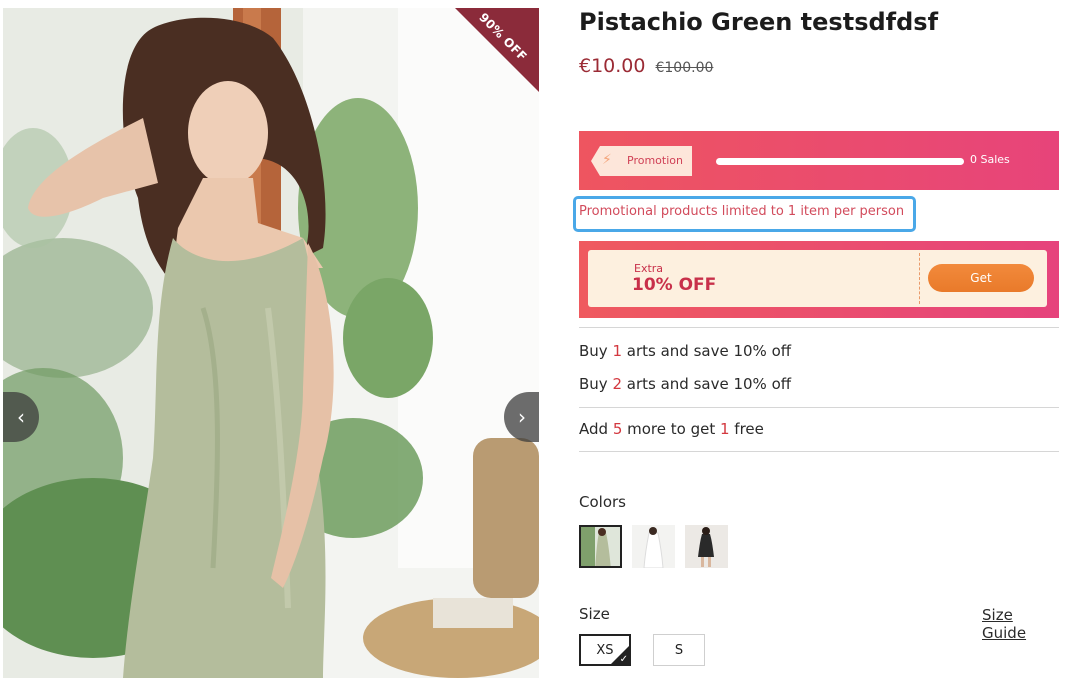 Image resolution: width=1080 pixels, height=678 pixels. Describe the element at coordinates (671, 429) in the screenshot. I see `offer-line-3: Add 5 more to get 1 free` at that location.